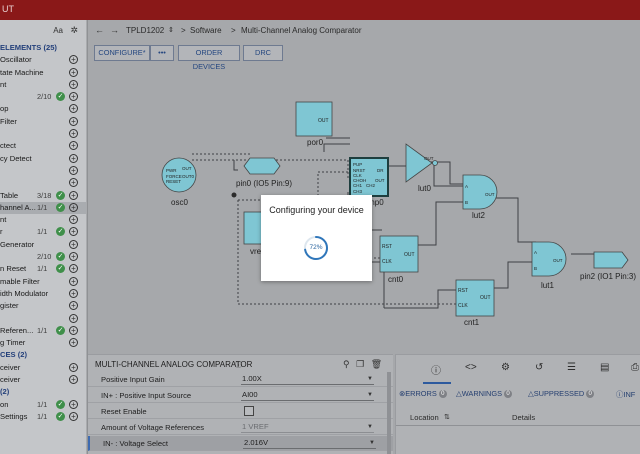  What do you see at coordinates (399, 259) in the screenshot?
I see `block-cnt0: RST CLK OUT cnt0` at bounding box center [399, 259].